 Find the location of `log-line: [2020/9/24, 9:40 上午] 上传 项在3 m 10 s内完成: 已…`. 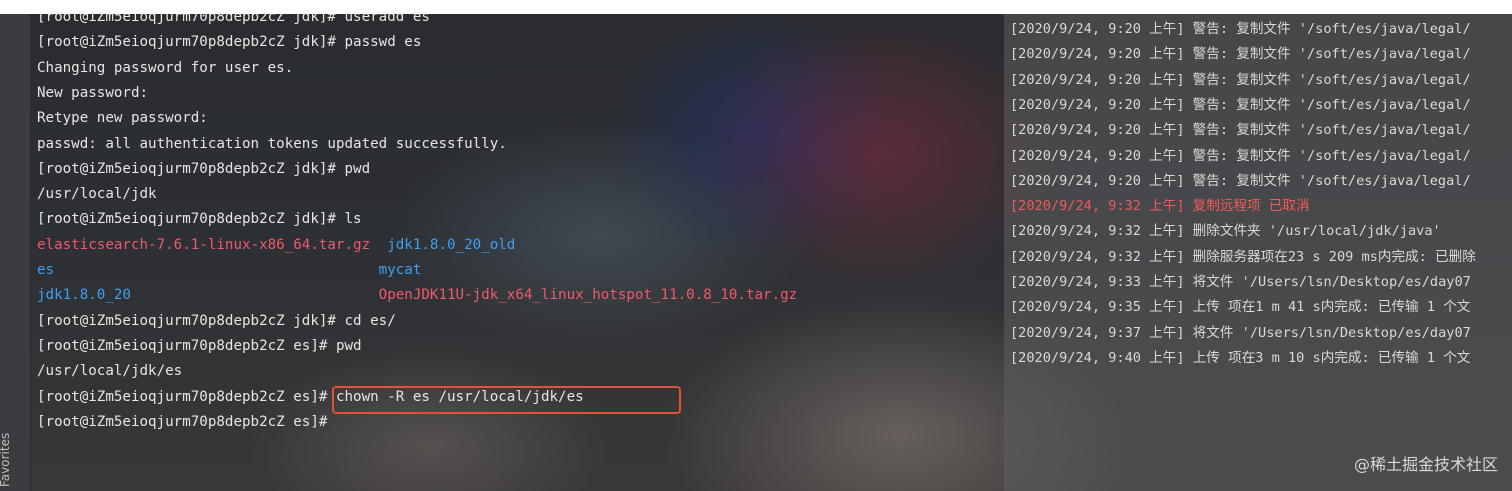

log-line: [2020/9/24, 9:40 上午] 上传 项在3 m 10 s内完成: 已… is located at coordinates (1240, 357).